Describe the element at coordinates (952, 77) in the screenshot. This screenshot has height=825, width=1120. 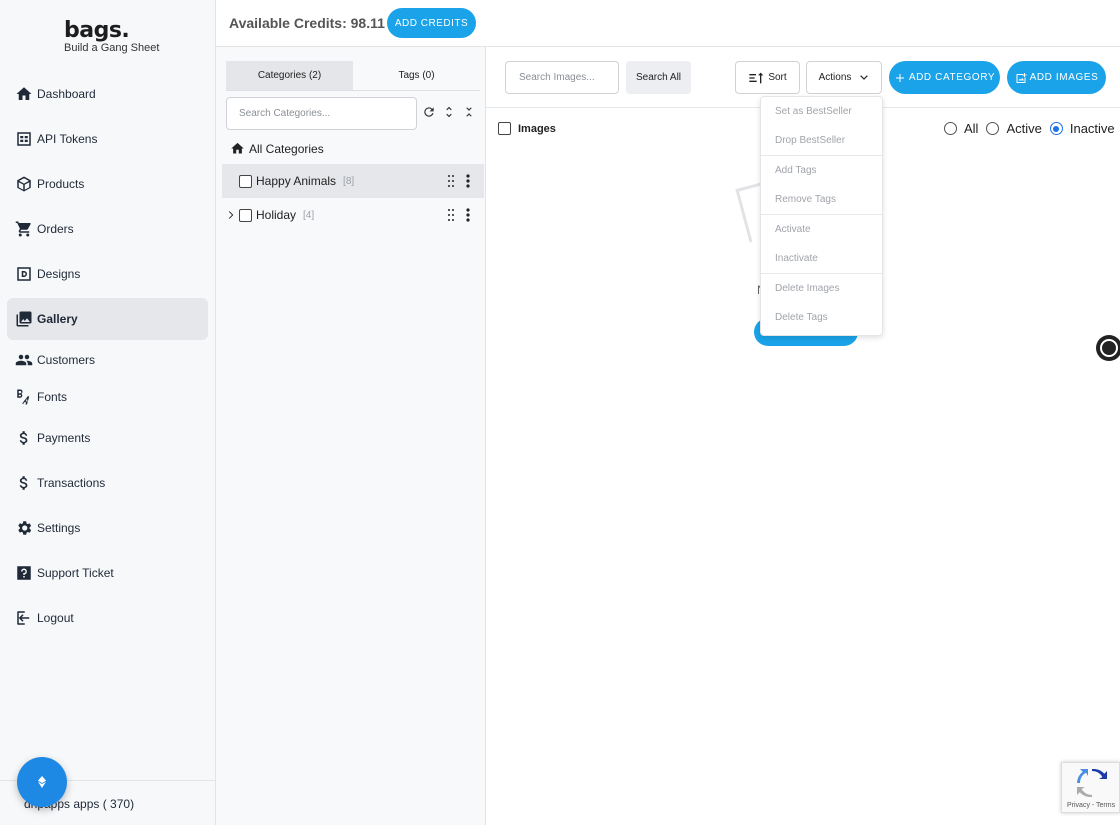
I see `add-category-label: ADD CATEGORY` at that location.